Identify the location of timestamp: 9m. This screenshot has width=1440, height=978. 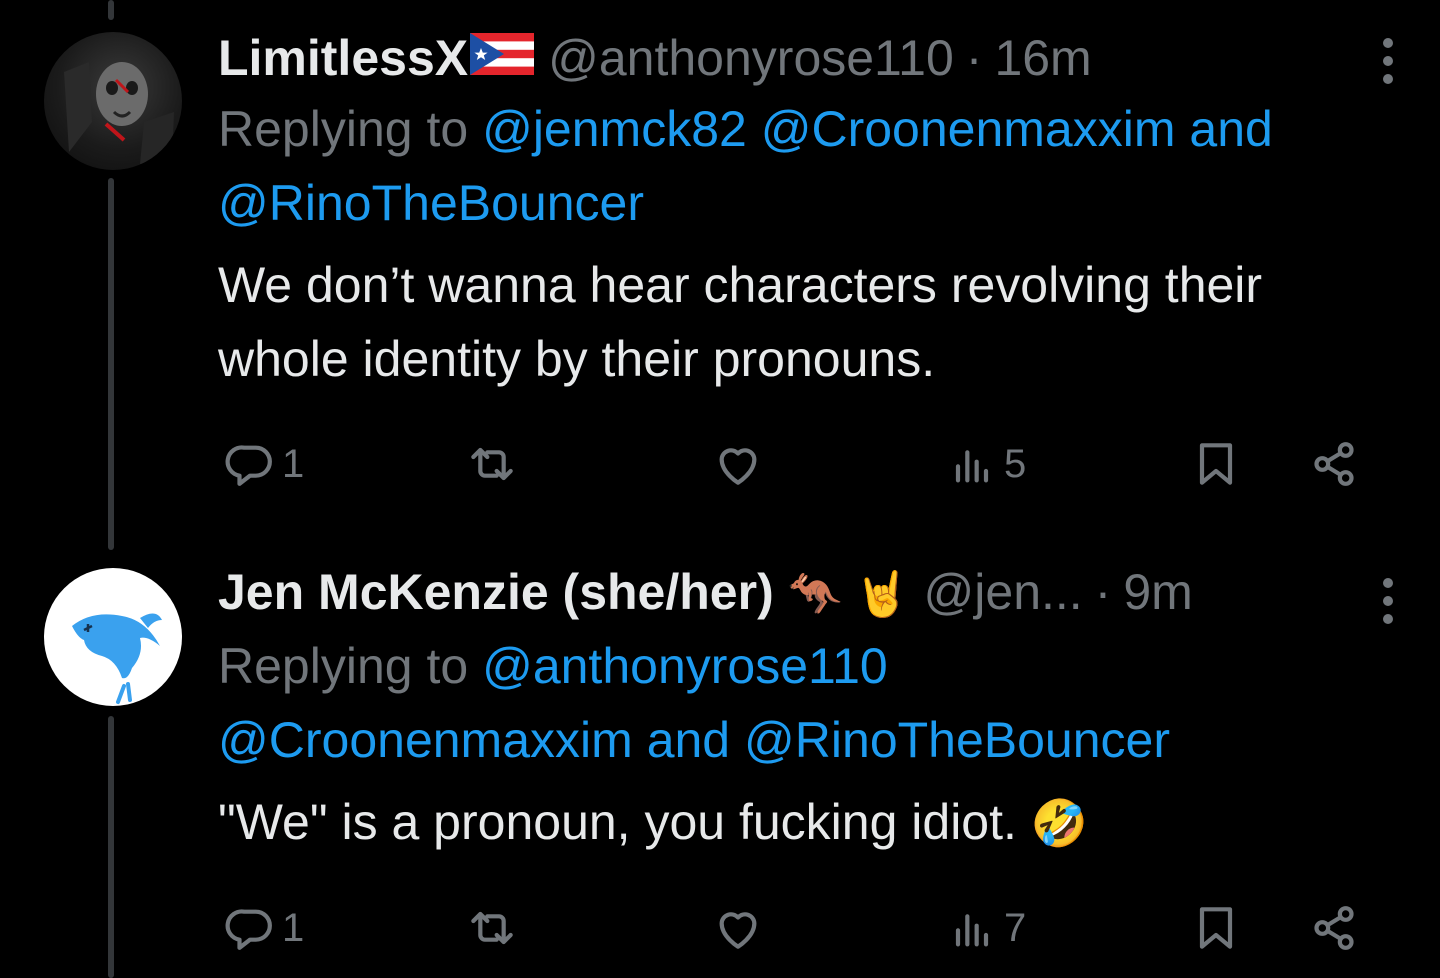
(1157, 592).